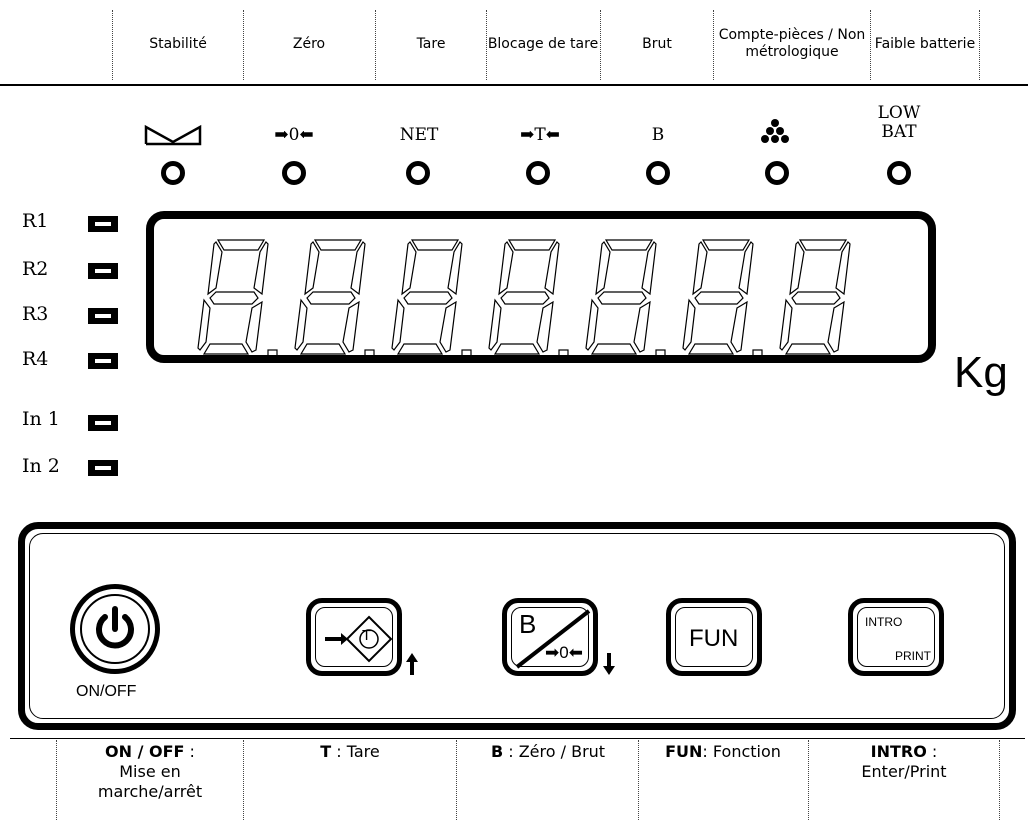 The height and width of the screenshot is (821, 1028). What do you see at coordinates (367, 635) in the screenshot?
I see `tare-key-letter: T` at bounding box center [367, 635].